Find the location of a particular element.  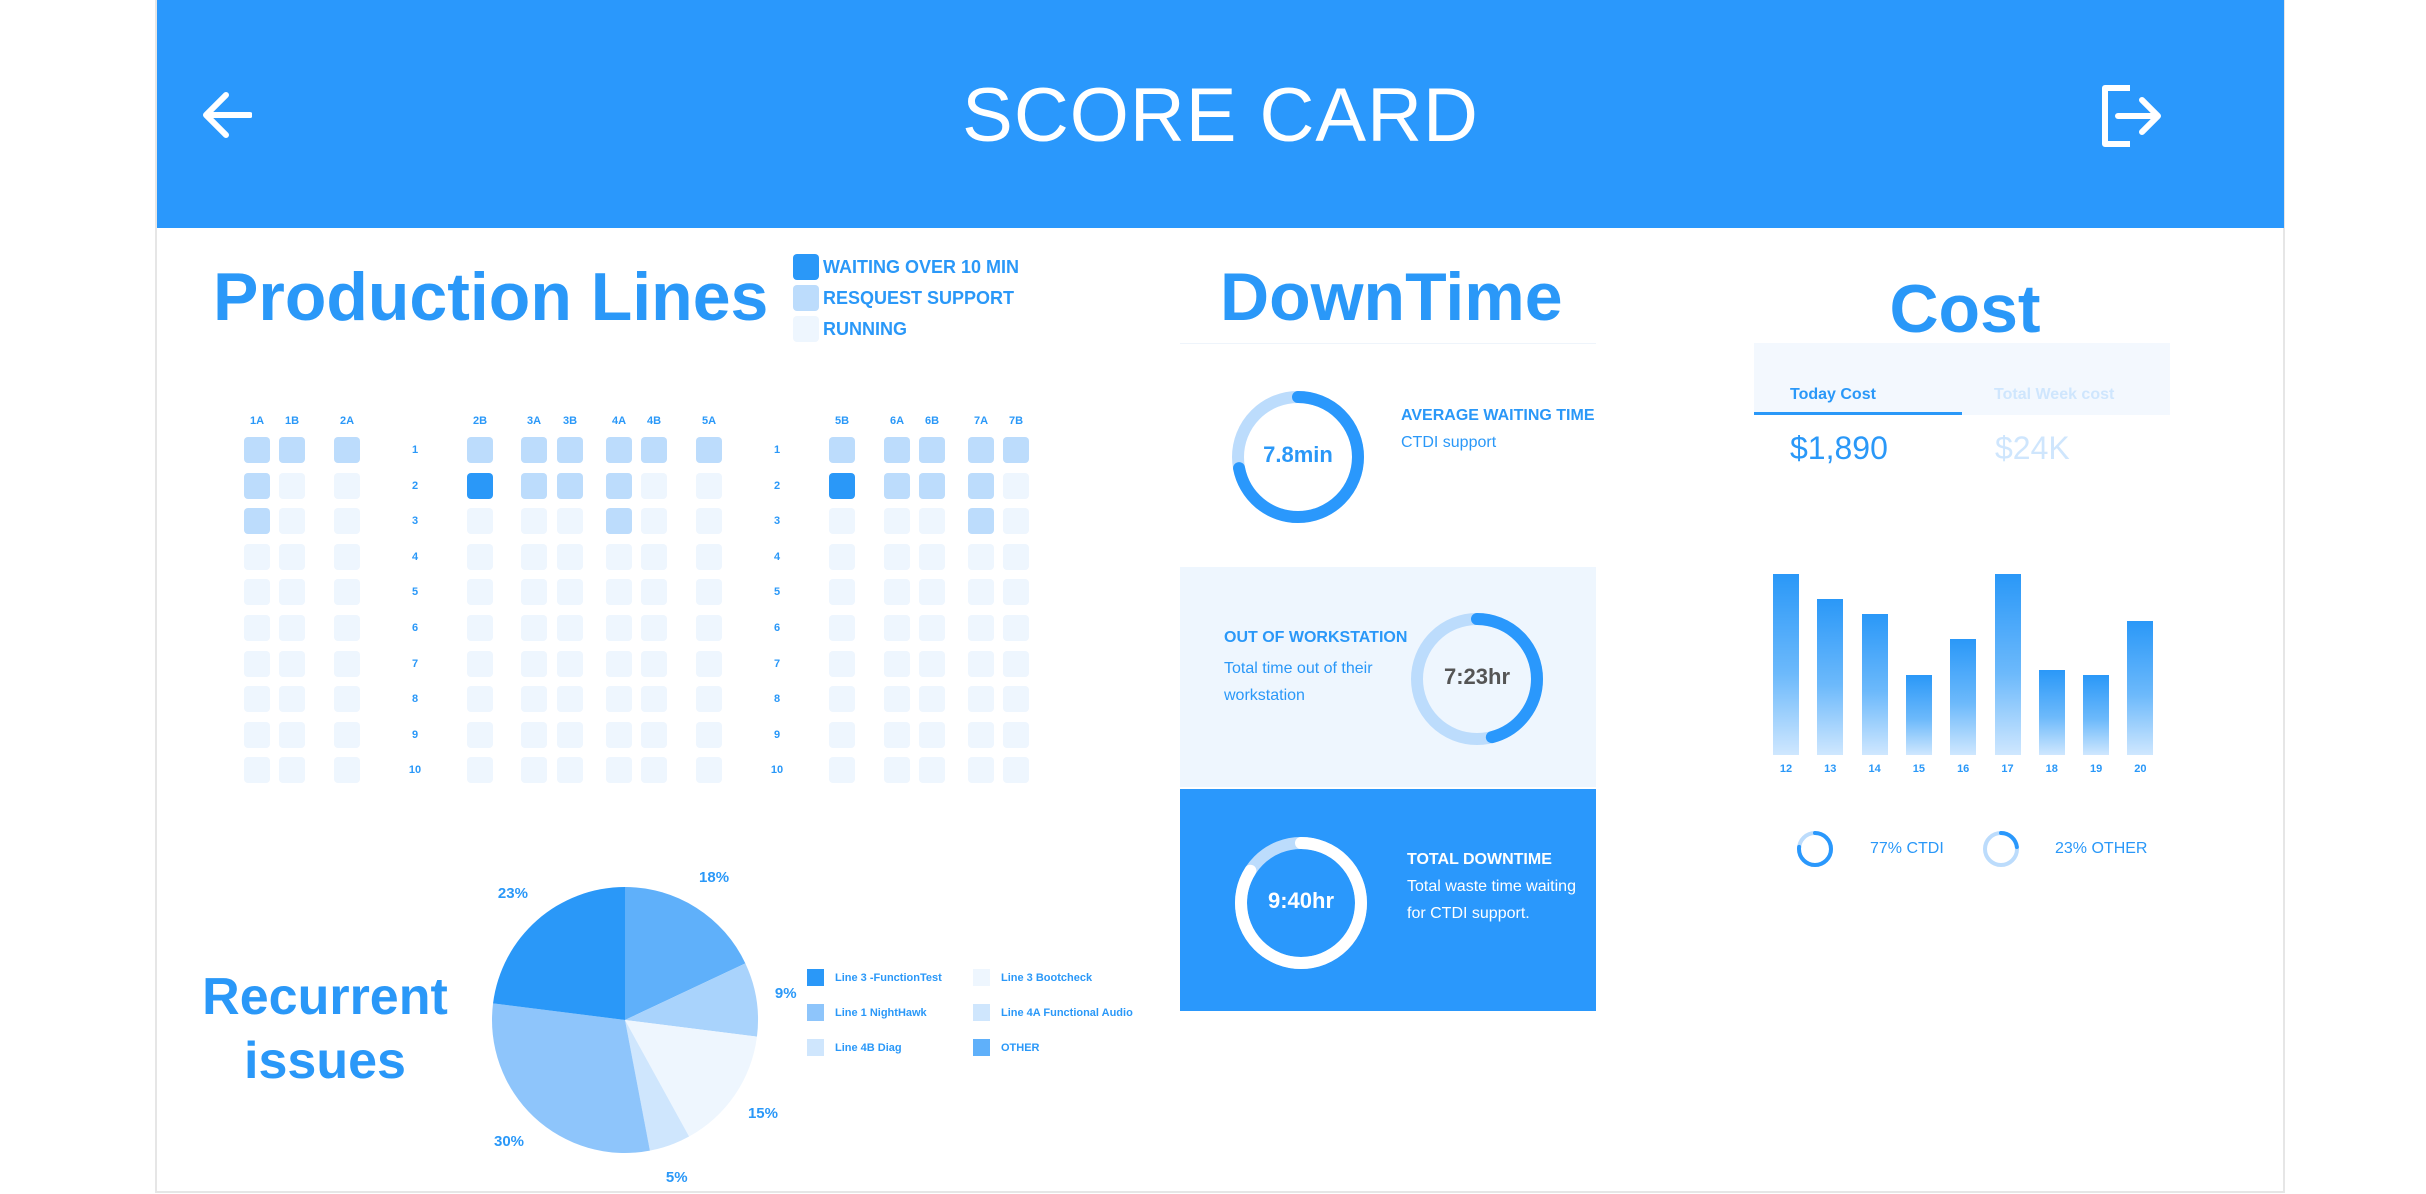

arrow-left-icon is located at coordinates (226, 115).